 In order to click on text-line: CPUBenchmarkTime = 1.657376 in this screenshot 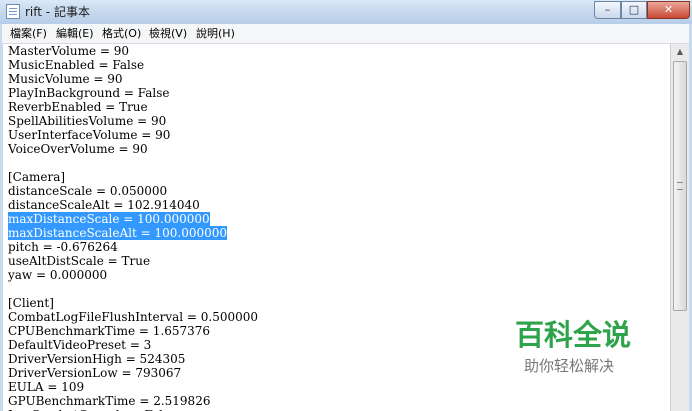, I will do `click(109, 331)`.